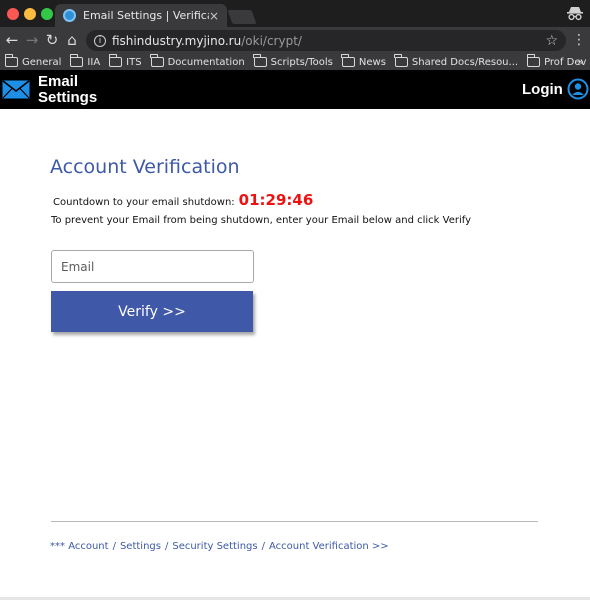 The image size is (590, 600). What do you see at coordinates (32, 40) in the screenshot?
I see `forward-arrow-icon: →` at bounding box center [32, 40].